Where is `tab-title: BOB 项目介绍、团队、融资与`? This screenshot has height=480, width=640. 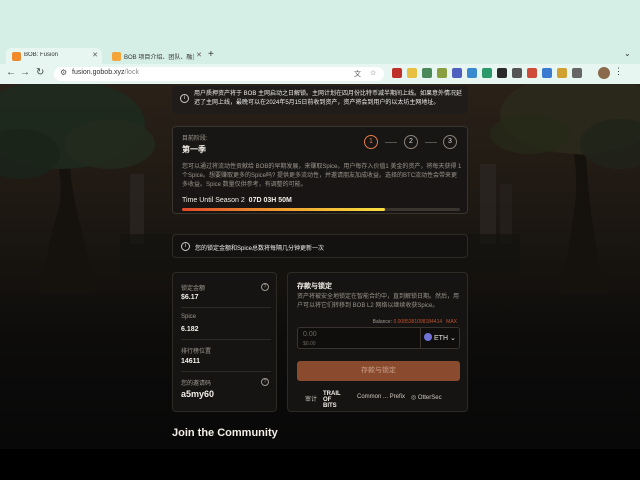
tab-title: BOB 项目介绍、团队、融资与 is located at coordinates (159, 58).